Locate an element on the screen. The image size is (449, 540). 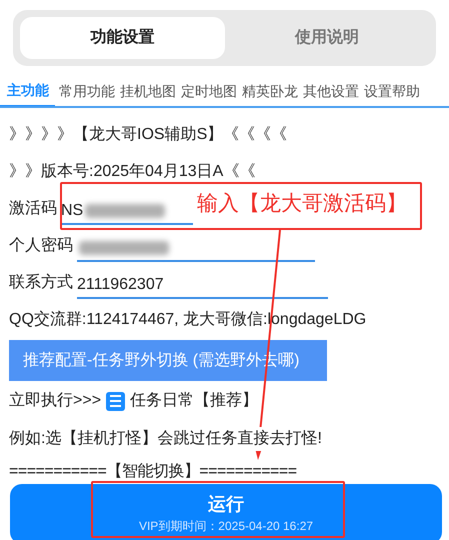
tab: 挂机地图 is located at coordinates (148, 91).